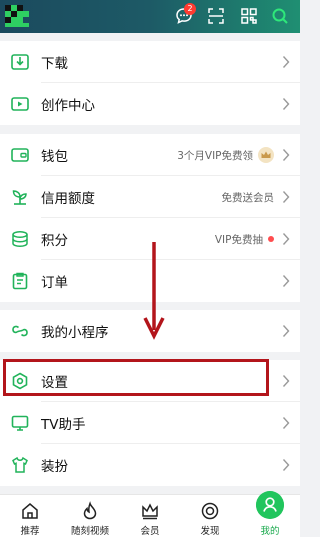 Image resolution: width=320 pixels, height=537 pixels. What do you see at coordinates (249, 16) in the screenshot?
I see `qr-code-icon` at bounding box center [249, 16].